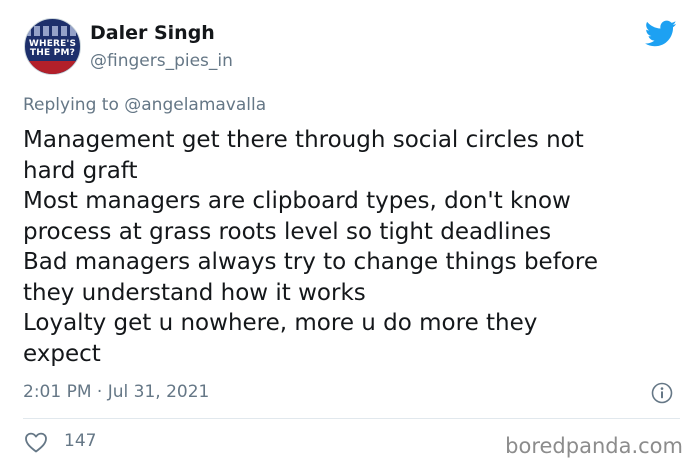 The height and width of the screenshot is (471, 700). Describe the element at coordinates (351, 418) in the screenshot. I see `divider` at that location.